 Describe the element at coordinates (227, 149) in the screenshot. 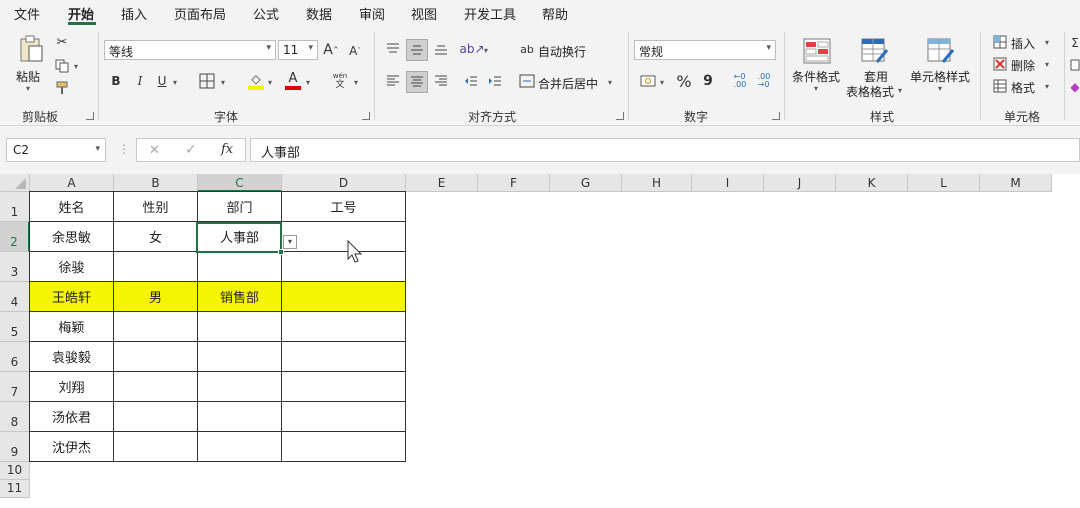

I see `insert-function-icon: fx` at that location.